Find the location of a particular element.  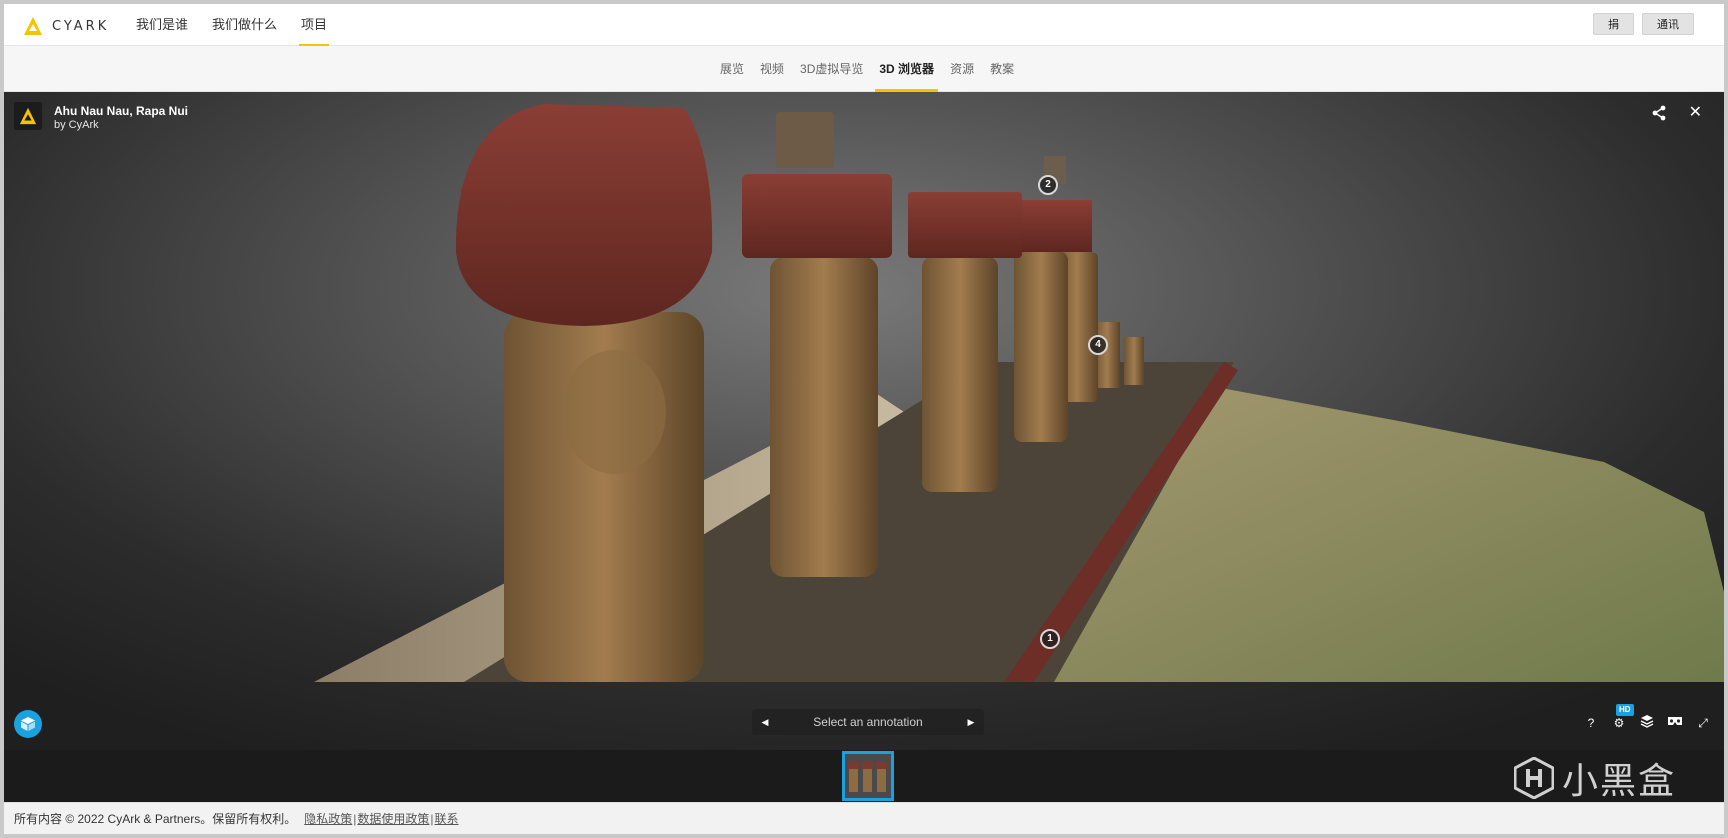

vr-glyph is located at coordinates (1675, 721).